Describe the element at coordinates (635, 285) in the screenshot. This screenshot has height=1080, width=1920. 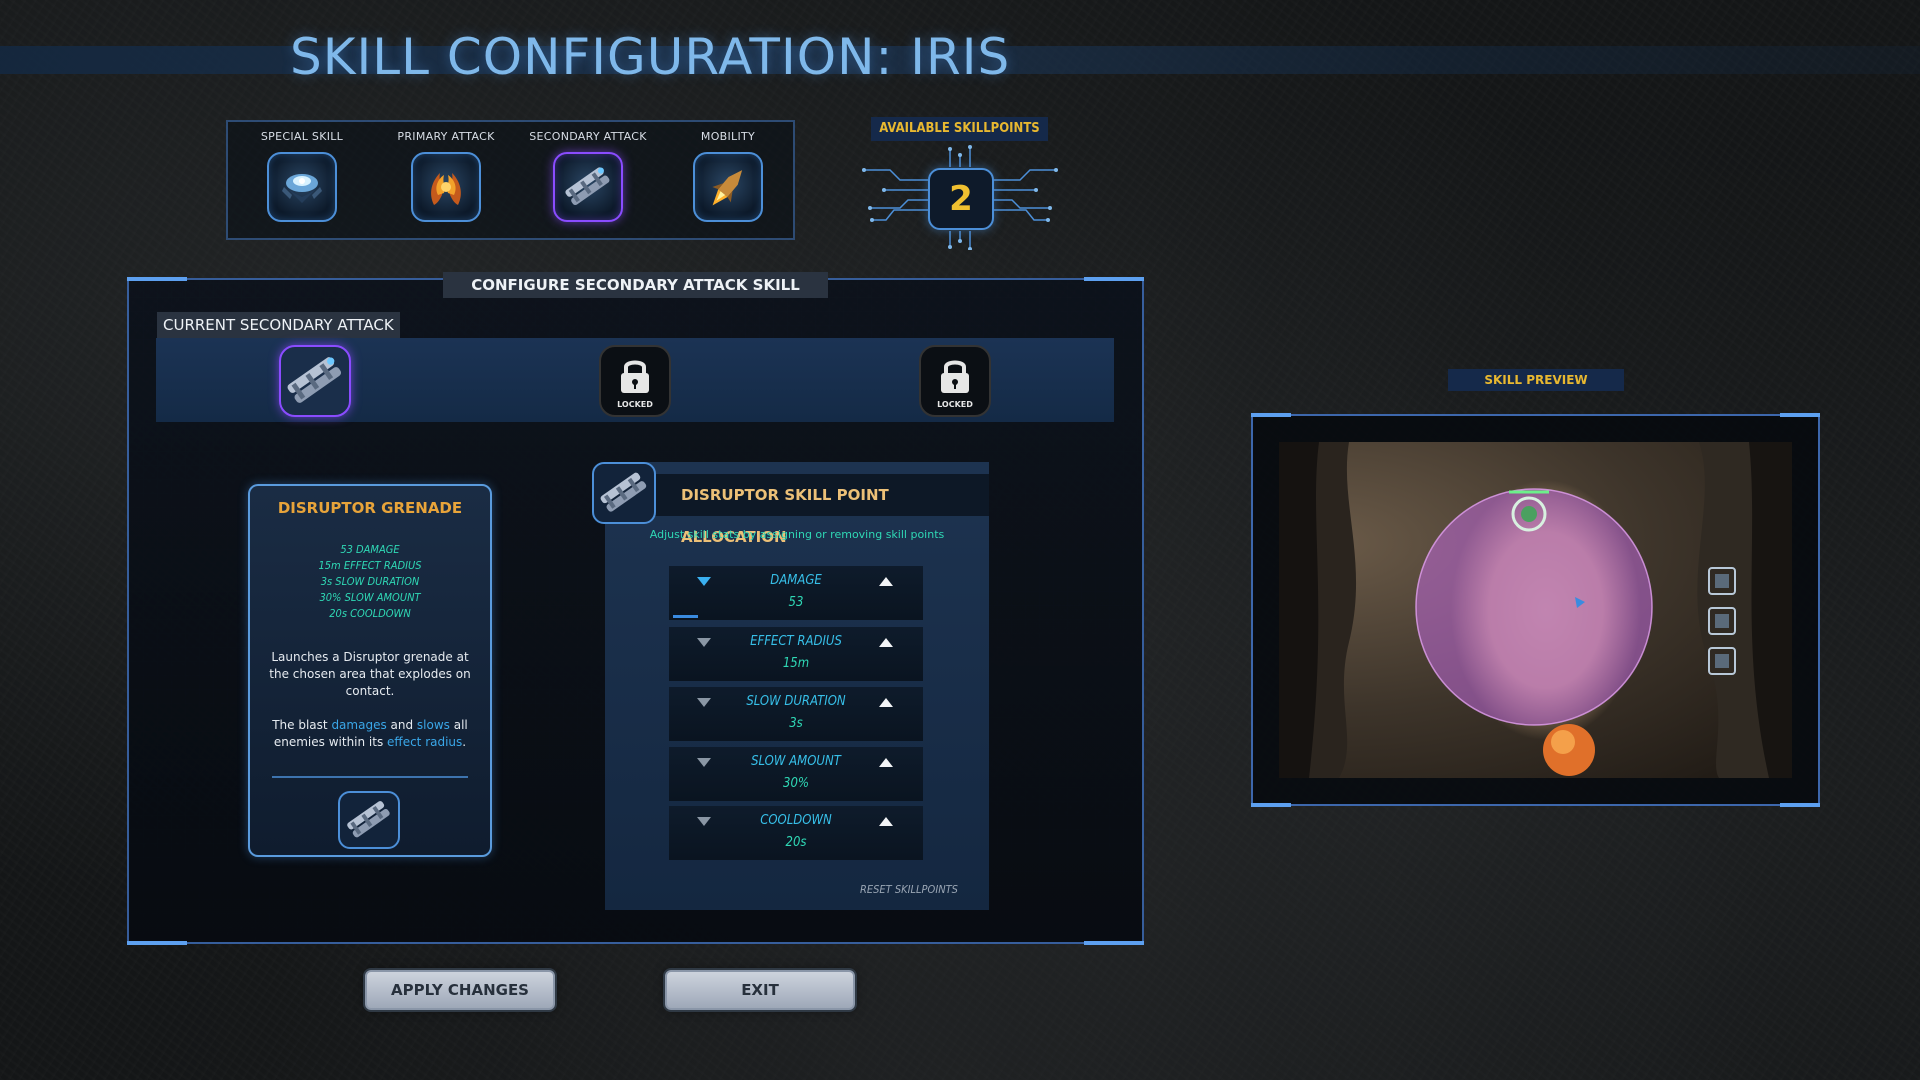
I see `configure-panel-header: CONFIGURE SECONDARY ATTACK SKILL` at that location.